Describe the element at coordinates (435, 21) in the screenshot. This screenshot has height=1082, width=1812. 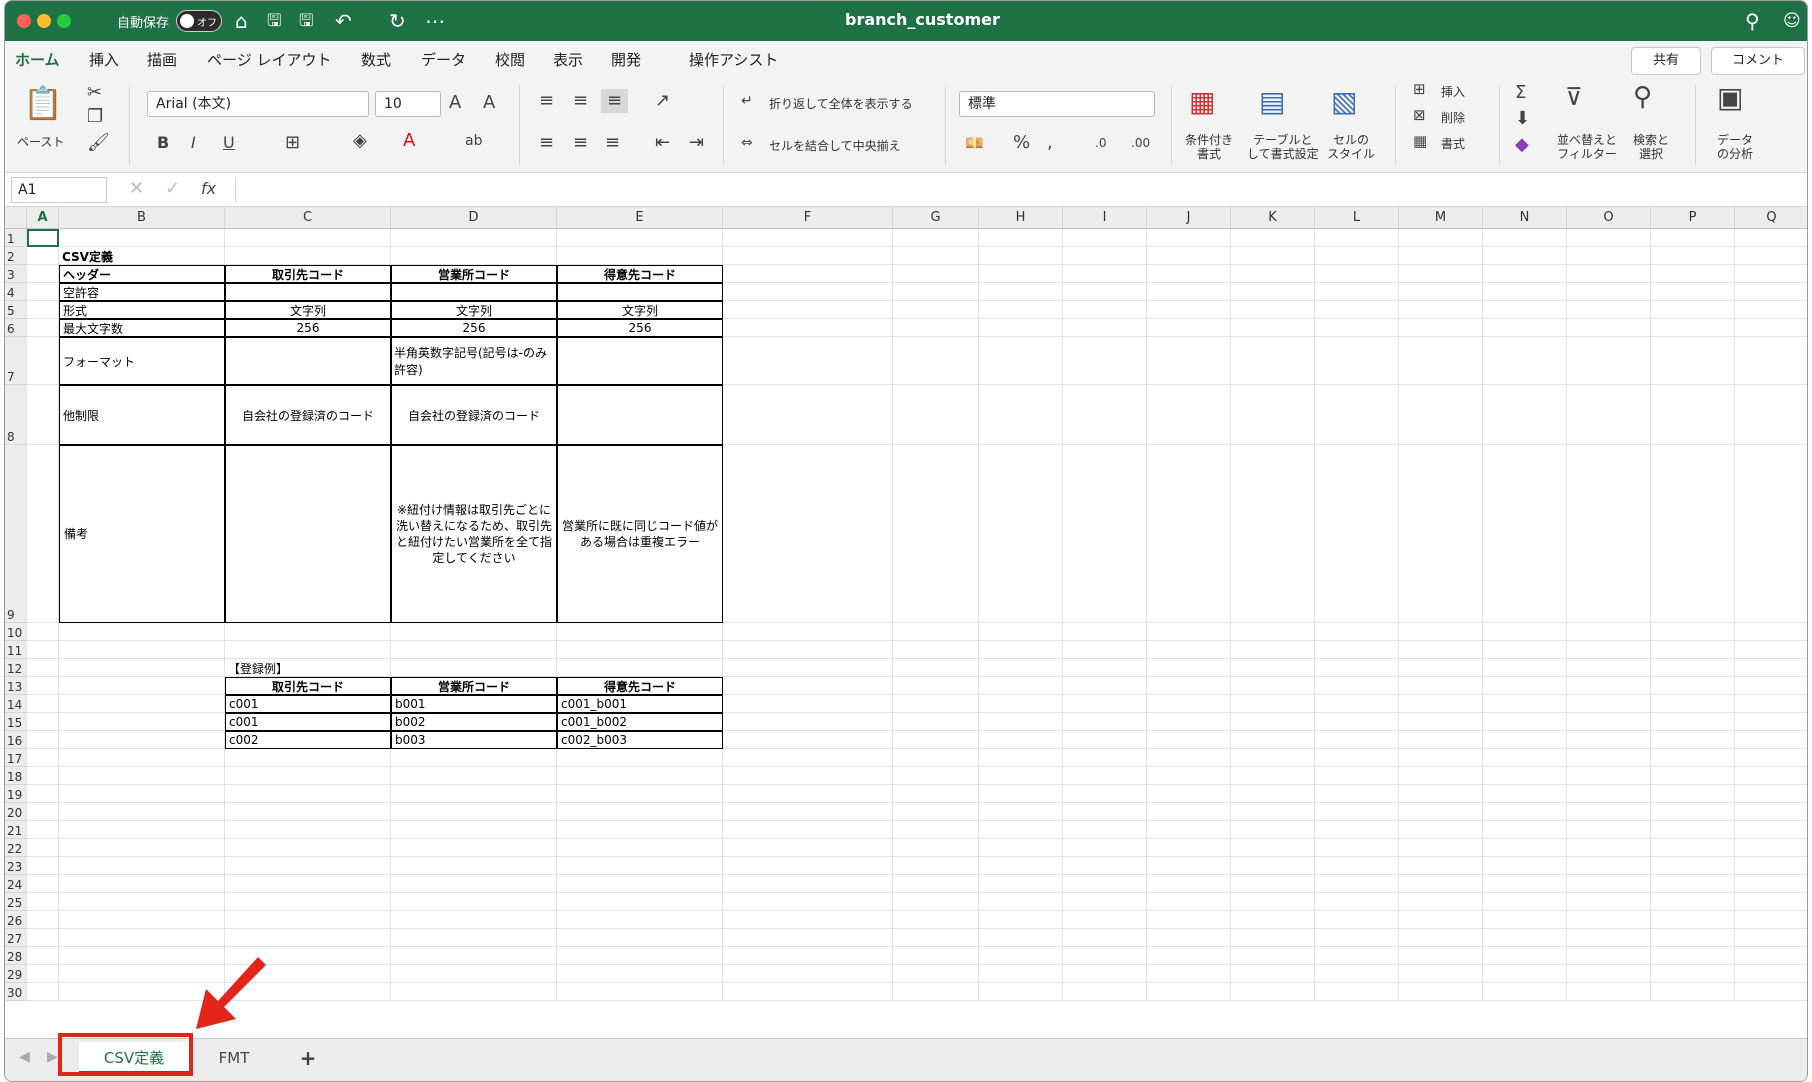
I see `more-icon: ⋯` at that location.